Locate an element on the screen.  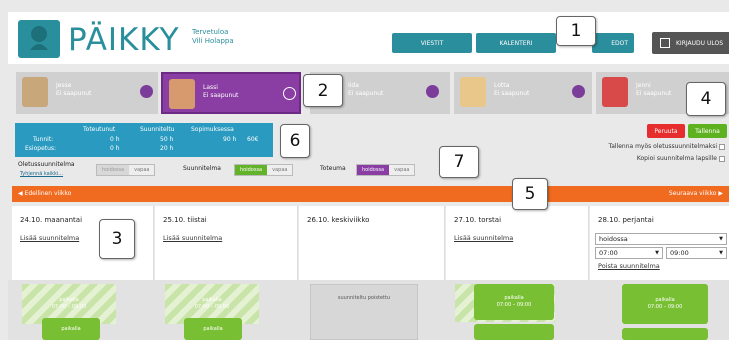
next-week-link: Seuraava viikko ▶ is located at coordinates (696, 193).